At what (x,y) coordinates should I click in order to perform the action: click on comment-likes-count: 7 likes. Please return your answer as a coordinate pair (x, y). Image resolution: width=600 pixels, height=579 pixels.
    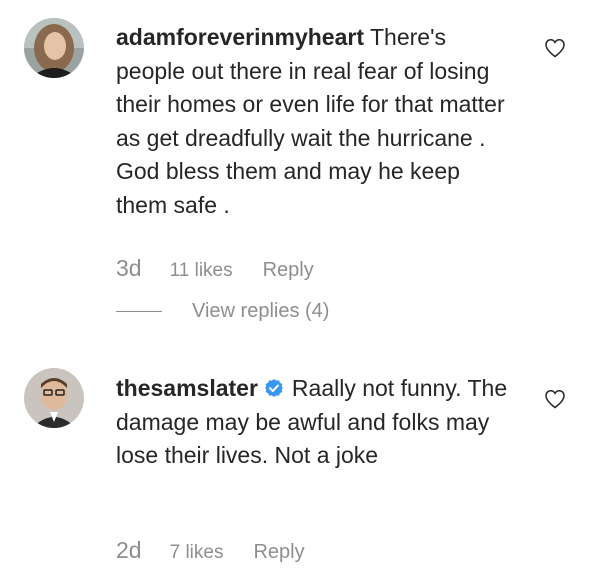
    Looking at the image, I should click on (197, 553).